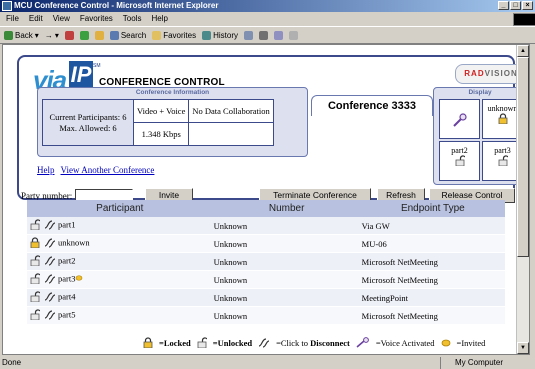 This screenshot has width=535, height=369. I want to click on participant-name: part5, so click(67, 314).